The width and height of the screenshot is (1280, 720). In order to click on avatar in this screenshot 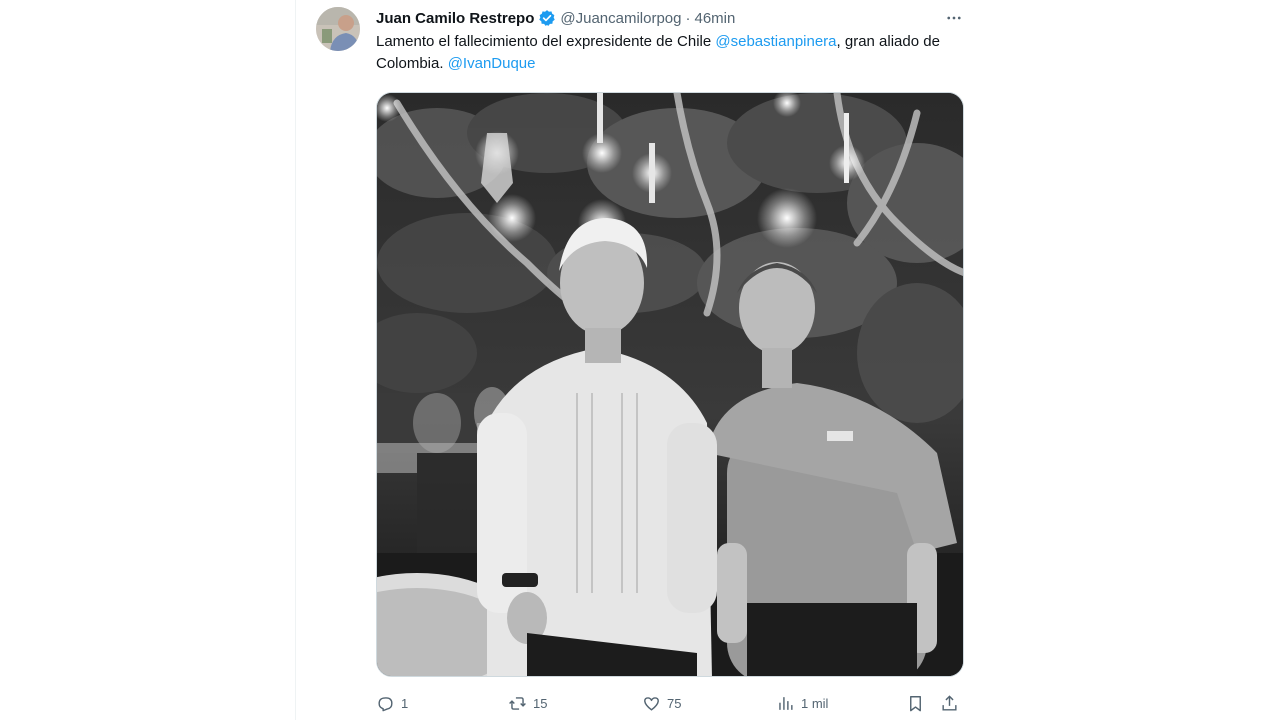, I will do `click(338, 29)`.